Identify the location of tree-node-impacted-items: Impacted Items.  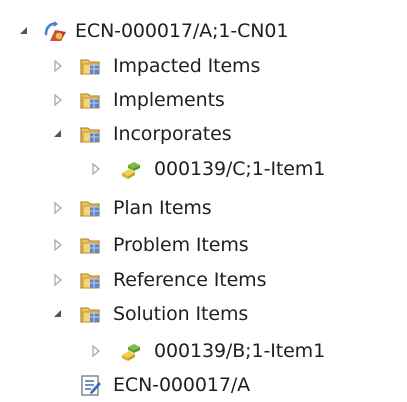
(203, 66).